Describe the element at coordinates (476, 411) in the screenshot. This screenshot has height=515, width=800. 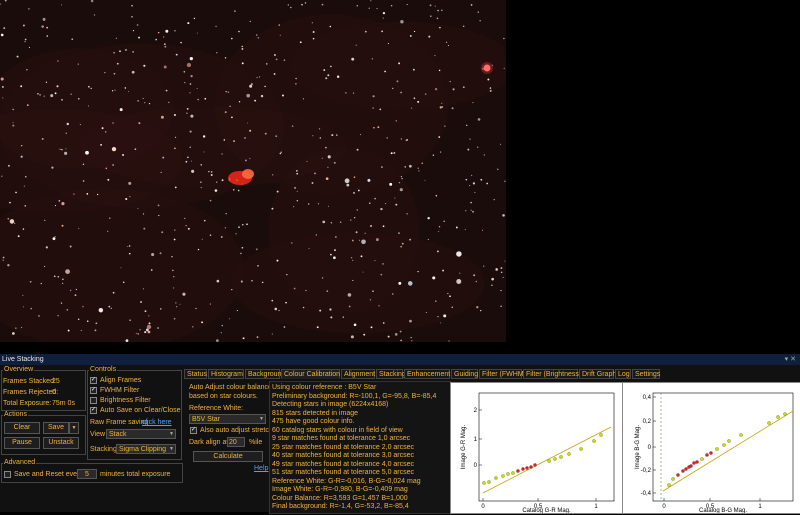
I see `y-tick-label: 2` at that location.